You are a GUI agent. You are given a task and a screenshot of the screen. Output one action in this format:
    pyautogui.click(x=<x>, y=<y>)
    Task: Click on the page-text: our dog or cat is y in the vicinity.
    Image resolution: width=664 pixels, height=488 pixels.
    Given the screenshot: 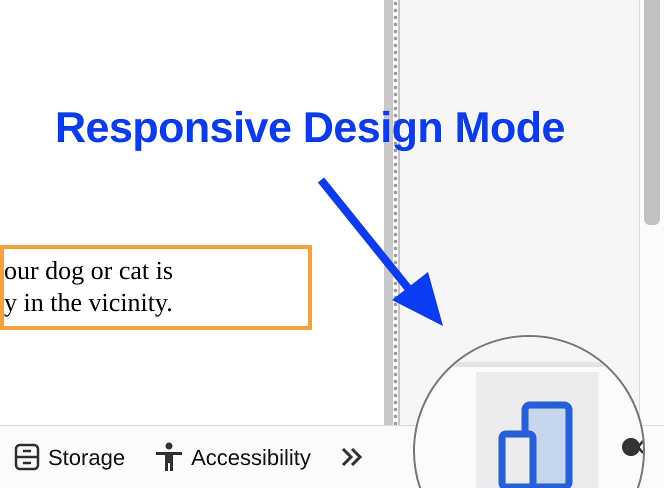 What is the action you would take?
    pyautogui.click(x=156, y=287)
    